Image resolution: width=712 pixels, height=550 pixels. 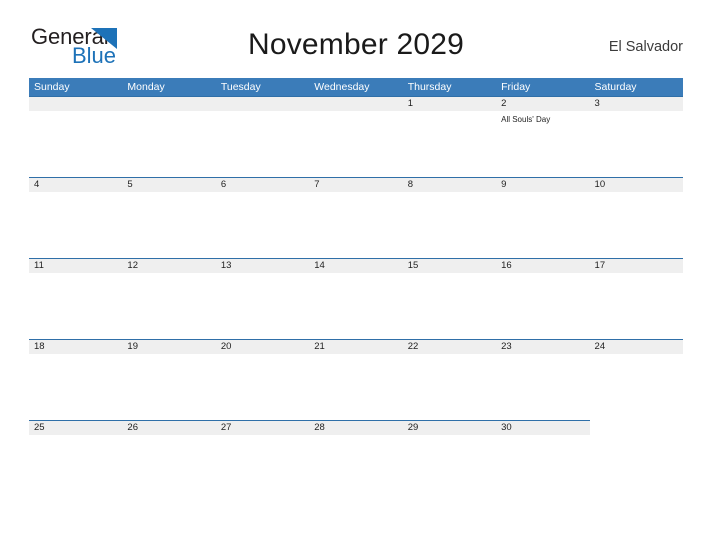 What do you see at coordinates (342, 87) in the screenshot?
I see `weekday-header-wednesday: Wednesday` at bounding box center [342, 87].